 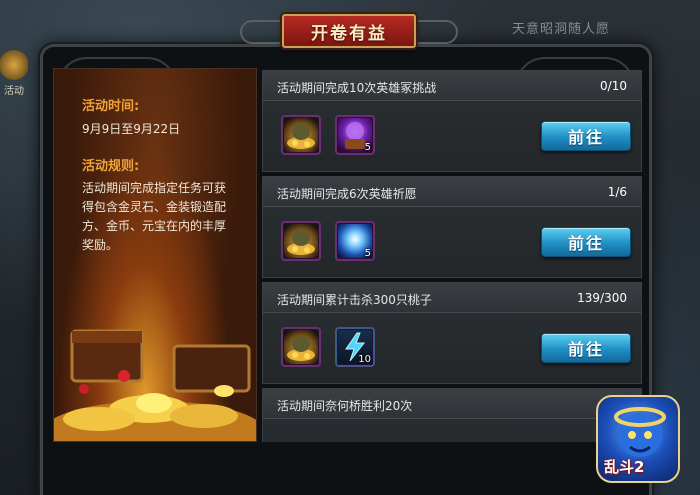 What do you see at coordinates (111, 106) in the screenshot?
I see `event-time-heading: 活动时间:` at bounding box center [111, 106].